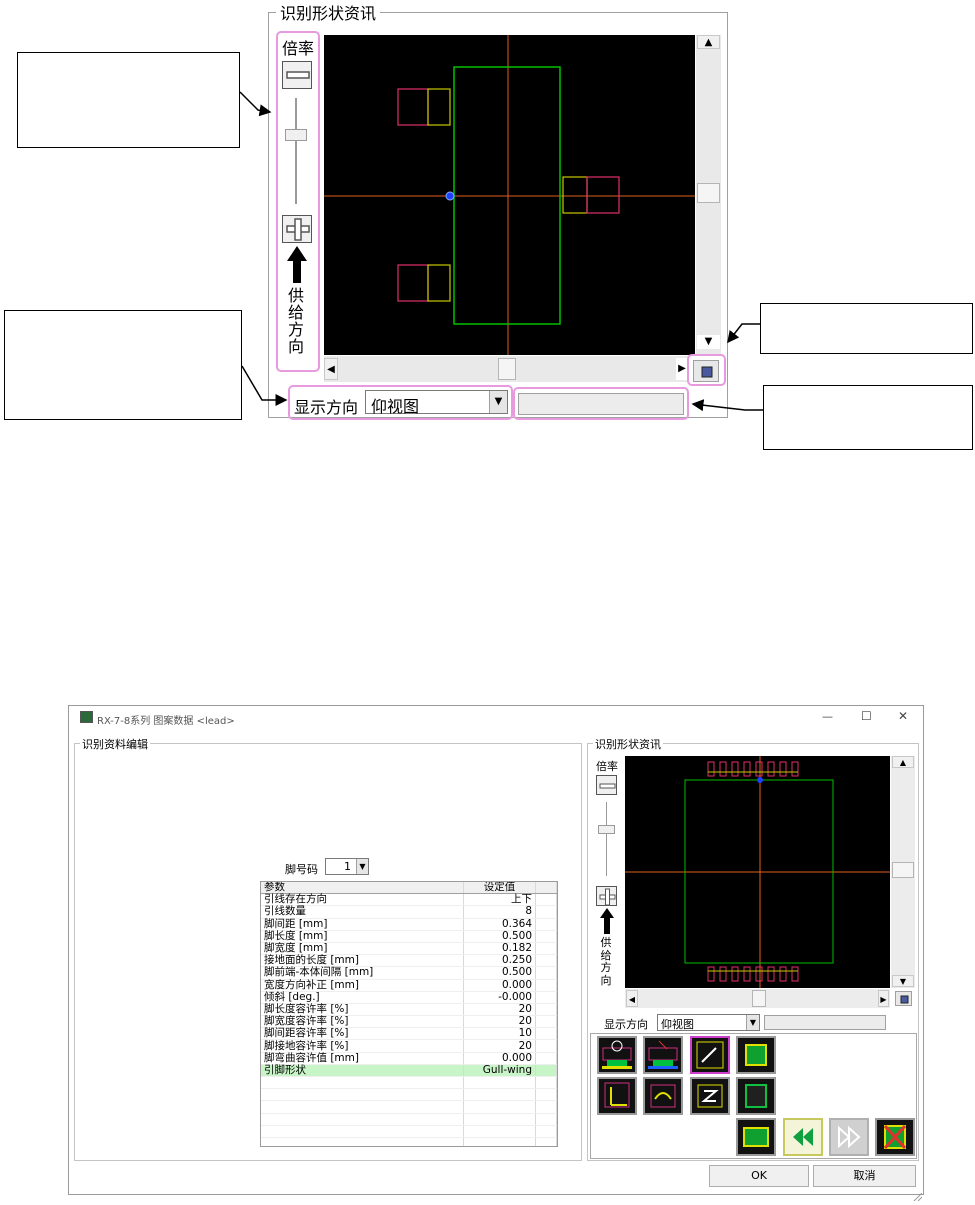 This screenshot has height=1205, width=975. I want to click on next-button, so click(849, 1137).